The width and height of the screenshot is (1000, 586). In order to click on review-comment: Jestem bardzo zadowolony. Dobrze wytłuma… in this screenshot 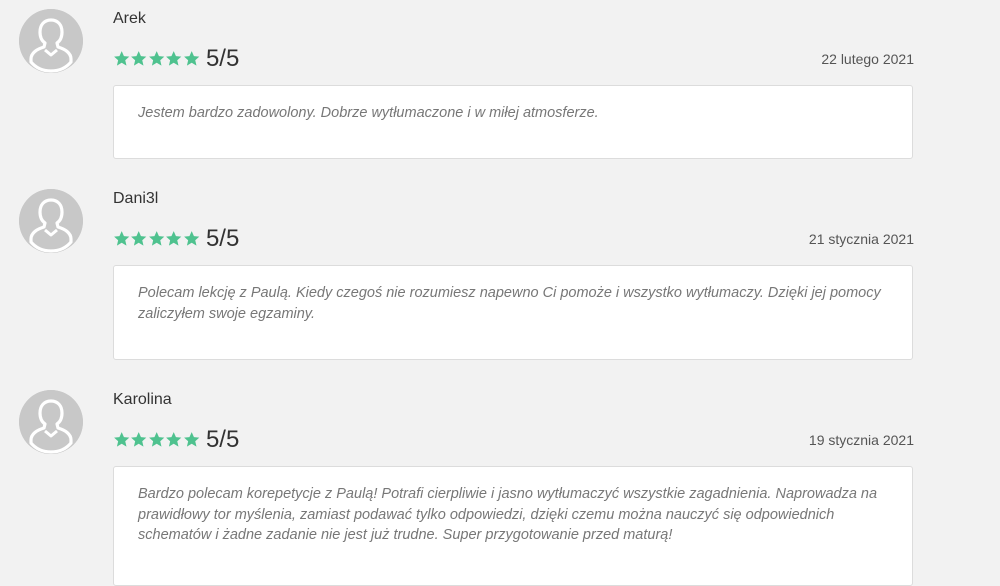, I will do `click(368, 113)`.